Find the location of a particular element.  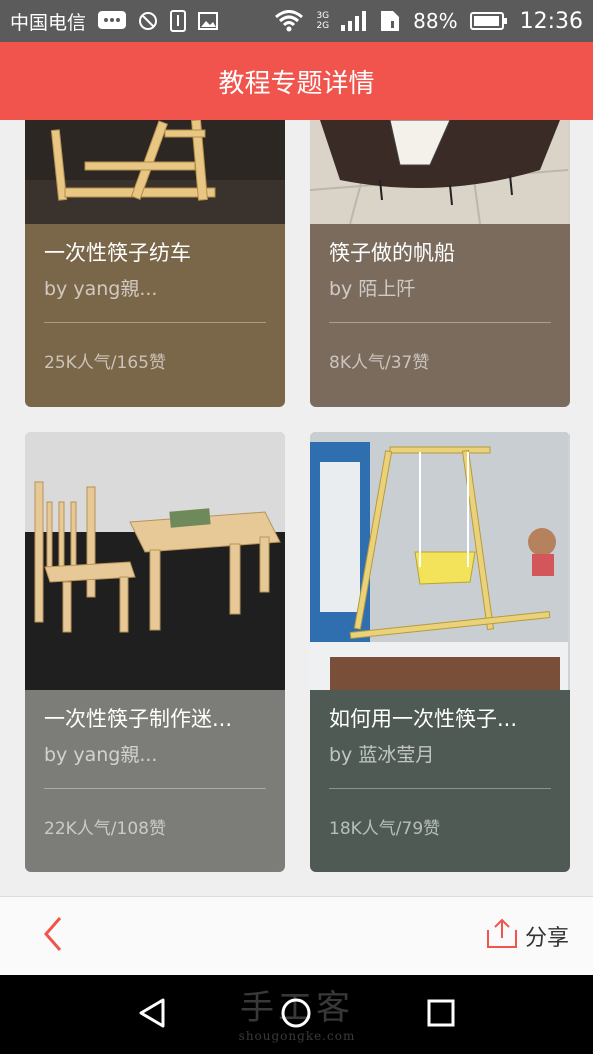

clock: 12:36 is located at coordinates (551, 21).